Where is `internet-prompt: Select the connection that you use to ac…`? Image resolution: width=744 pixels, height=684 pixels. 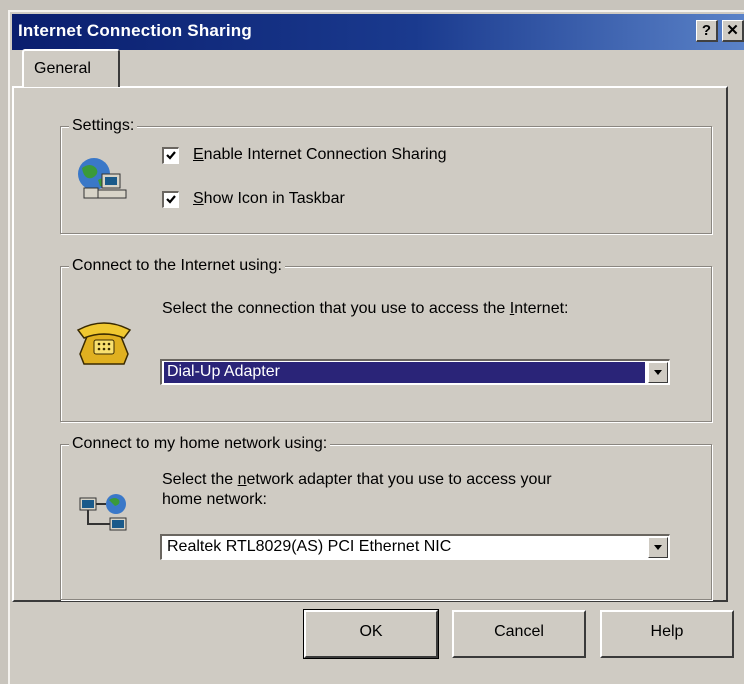
internet-prompt: Select the connection that you use to ac… is located at coordinates (365, 308).